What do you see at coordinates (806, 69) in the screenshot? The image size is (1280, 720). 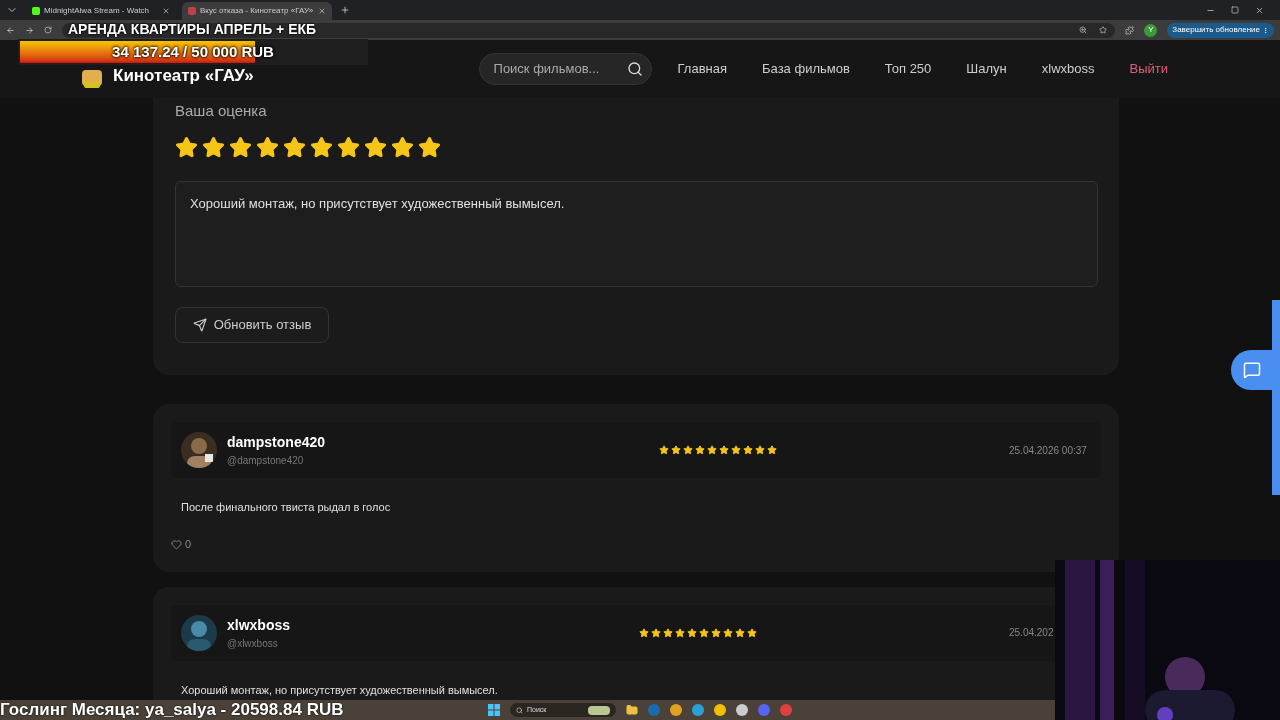 I see `nav-link: База фильмов` at bounding box center [806, 69].